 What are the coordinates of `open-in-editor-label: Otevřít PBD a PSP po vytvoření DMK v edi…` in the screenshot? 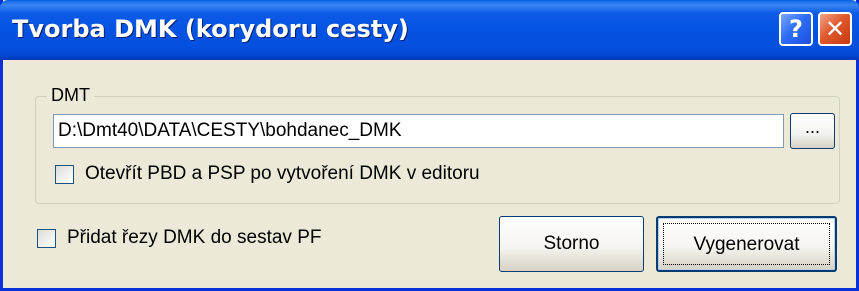 It's located at (282, 174).